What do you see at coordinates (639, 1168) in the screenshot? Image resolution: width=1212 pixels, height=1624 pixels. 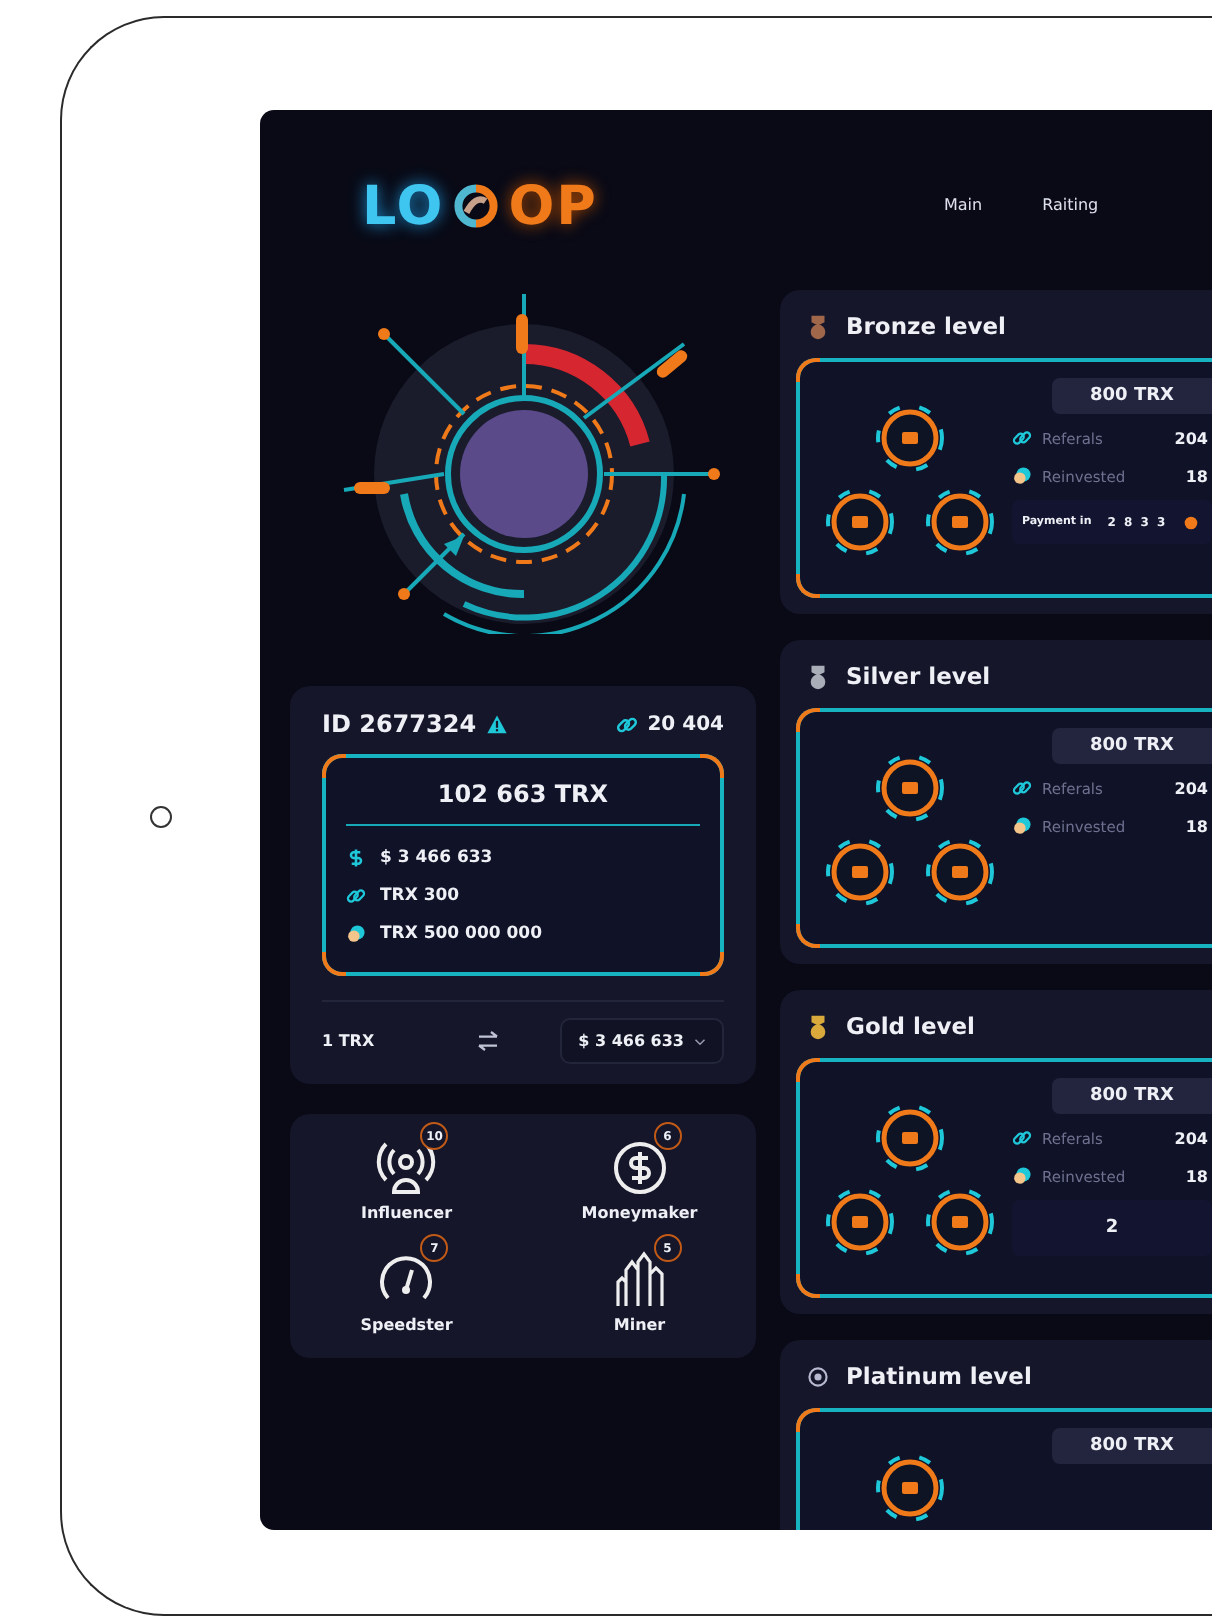 I see `dollar-coin-icon` at bounding box center [639, 1168].